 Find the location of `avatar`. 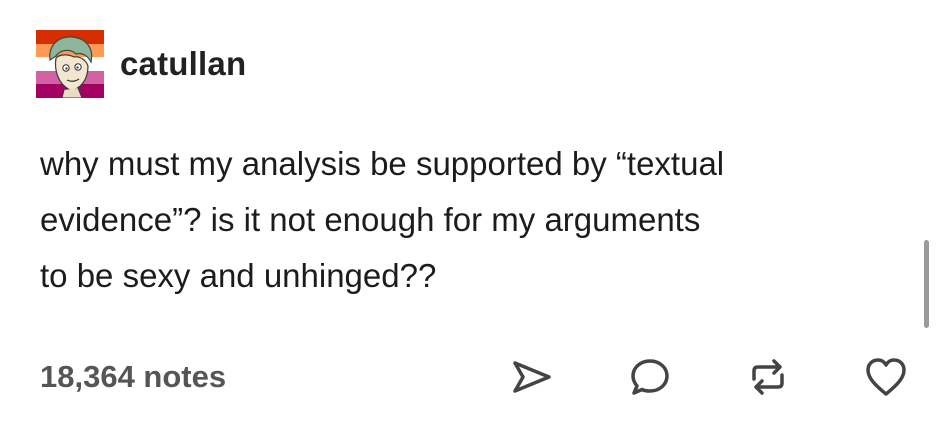

avatar is located at coordinates (70, 64).